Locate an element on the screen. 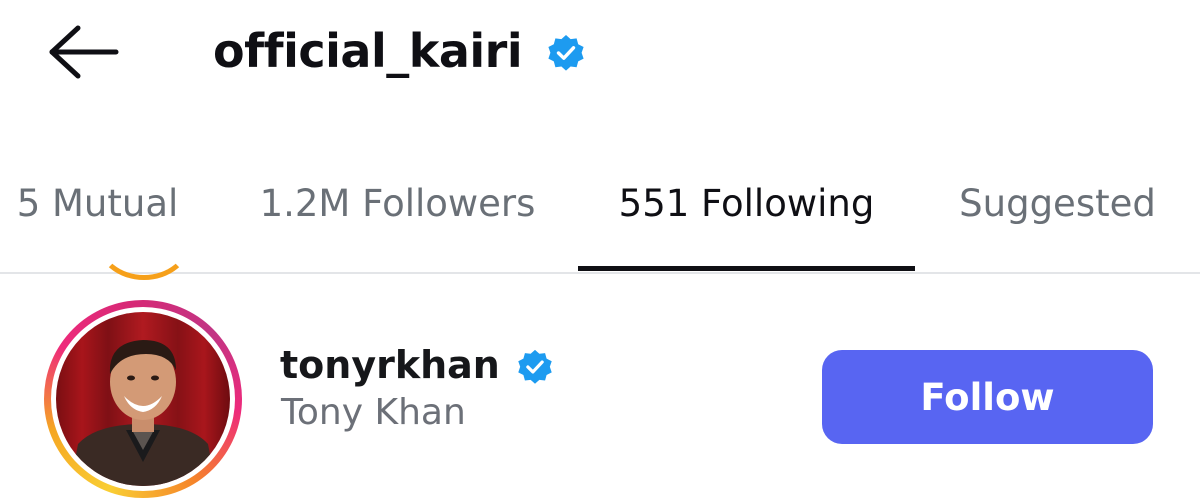 The image size is (1200, 502). previous-avatar-ring is located at coordinates (144, 240).